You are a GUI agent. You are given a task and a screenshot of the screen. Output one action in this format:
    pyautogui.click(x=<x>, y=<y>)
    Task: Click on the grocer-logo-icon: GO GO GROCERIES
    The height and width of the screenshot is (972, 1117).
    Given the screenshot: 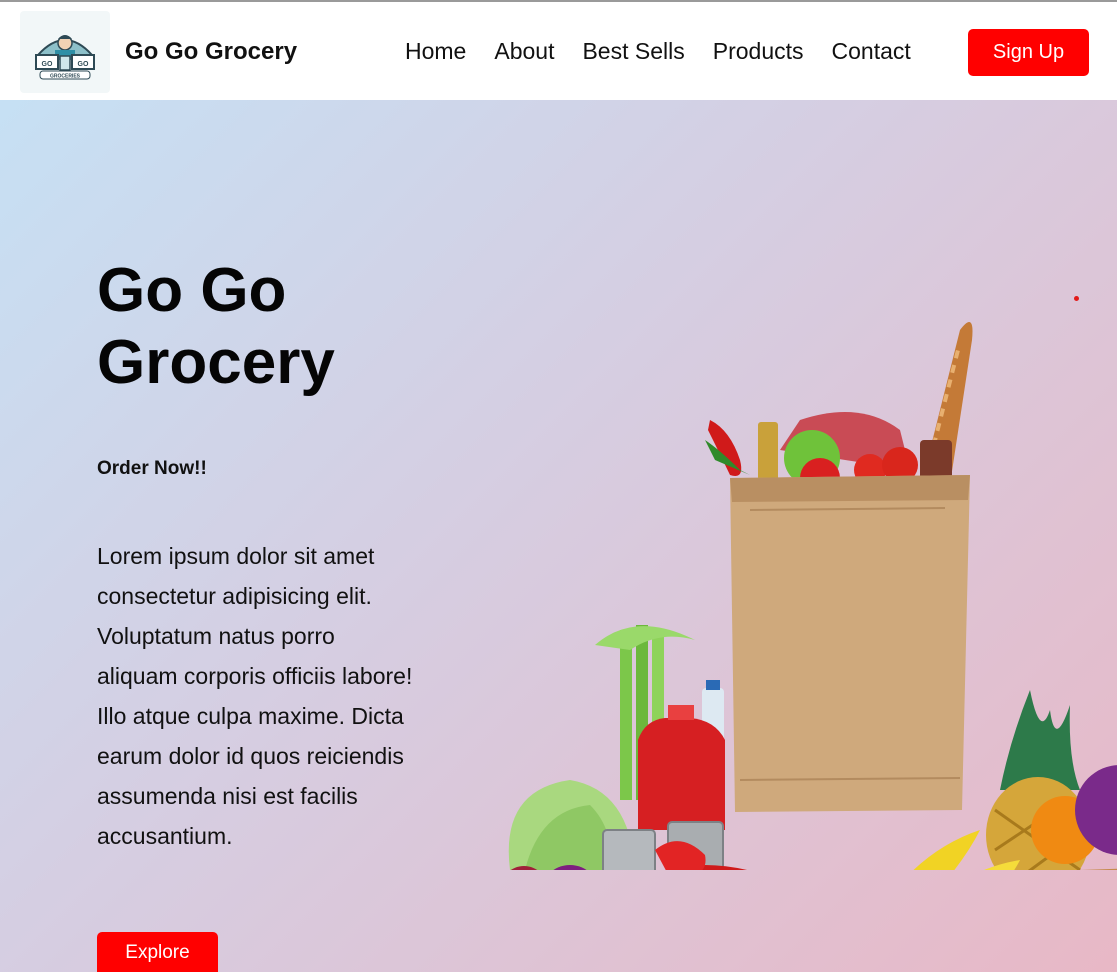 What is the action you would take?
    pyautogui.click(x=65, y=57)
    